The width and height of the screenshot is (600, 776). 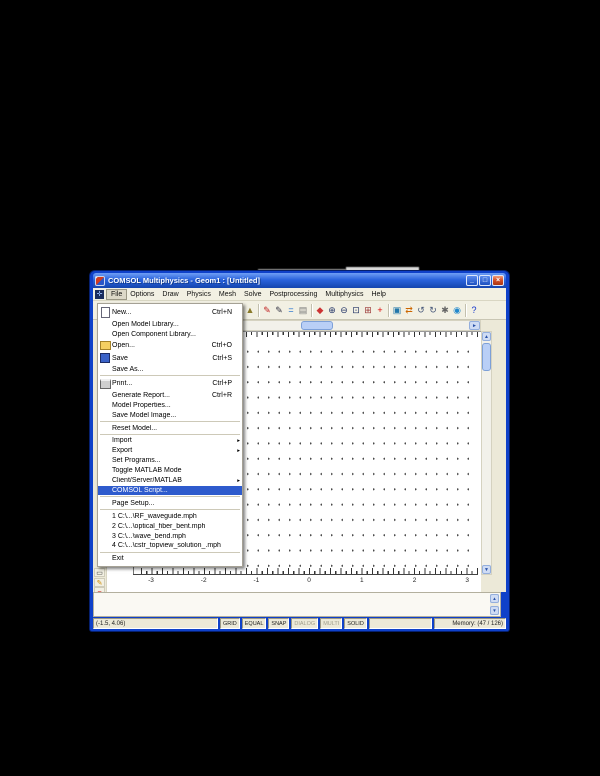 What do you see at coordinates (147, 481) in the screenshot?
I see `menu-item-label: Client/Server/MATLAB` at bounding box center [147, 481].